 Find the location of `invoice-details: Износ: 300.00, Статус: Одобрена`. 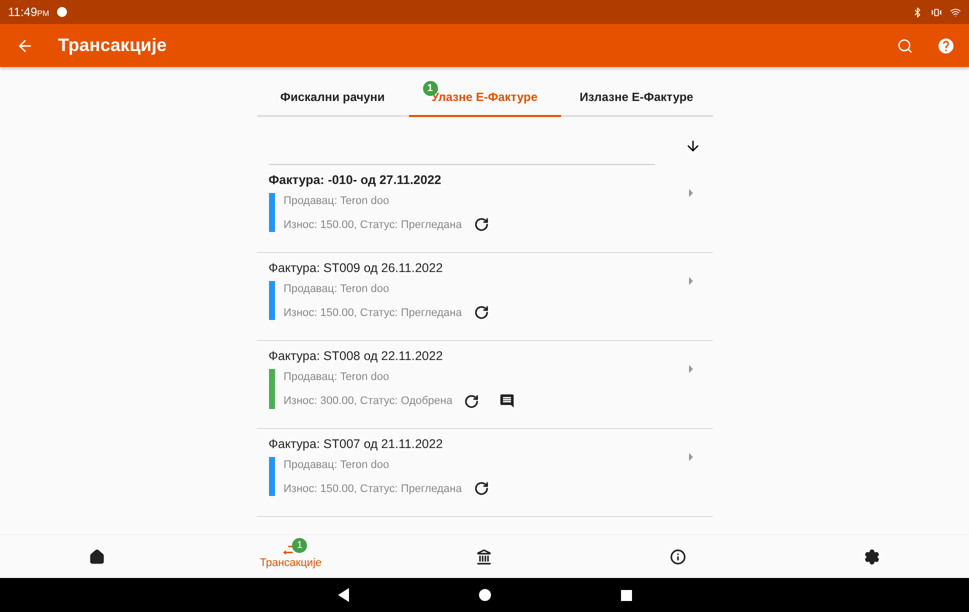

invoice-details: Износ: 300.00, Статус: Одобрена is located at coordinates (368, 401).